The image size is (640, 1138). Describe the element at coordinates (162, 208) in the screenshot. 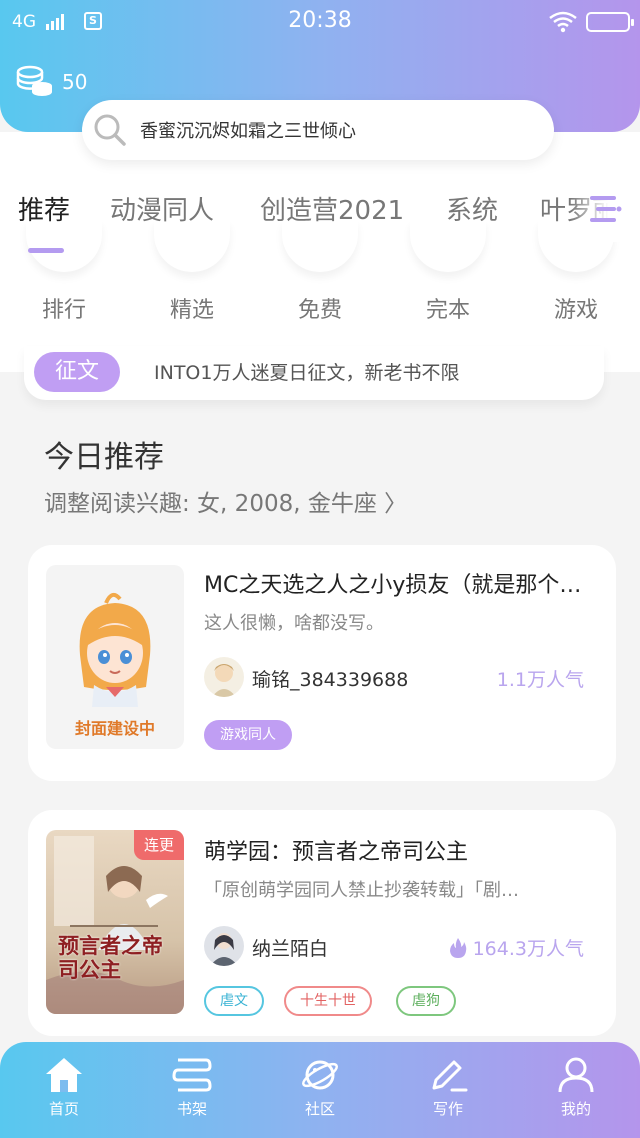

I see `tab-anime-fanfic: 动漫同人` at that location.